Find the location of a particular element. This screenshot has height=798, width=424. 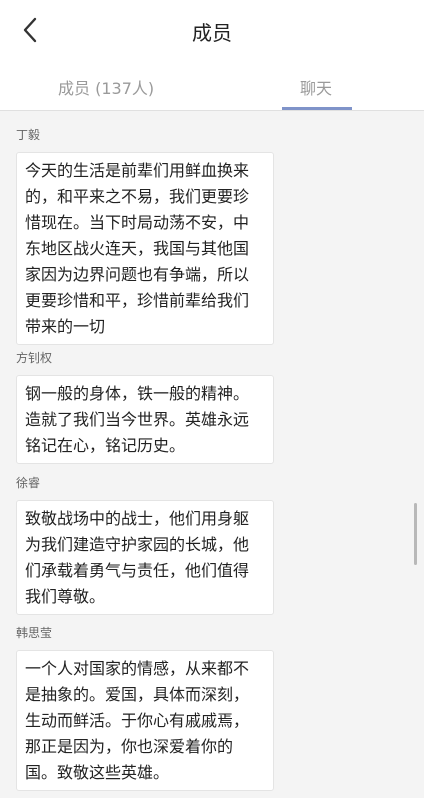

message-bubble: 钢一般的身体，铁一般的精神。造就了我们当今世界。英雄永远铭记在心，铭记历史。 is located at coordinates (145, 419).